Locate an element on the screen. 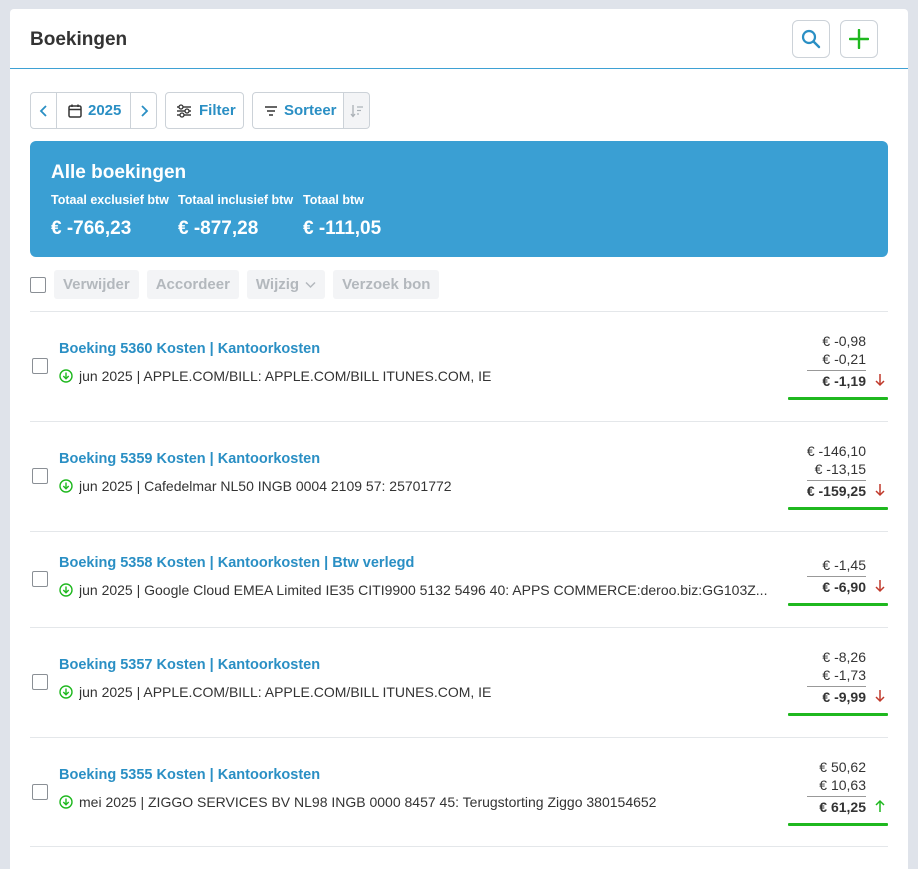 Image resolution: width=918 pixels, height=869 pixels. amount-btw: € -13,15 is located at coordinates (840, 469).